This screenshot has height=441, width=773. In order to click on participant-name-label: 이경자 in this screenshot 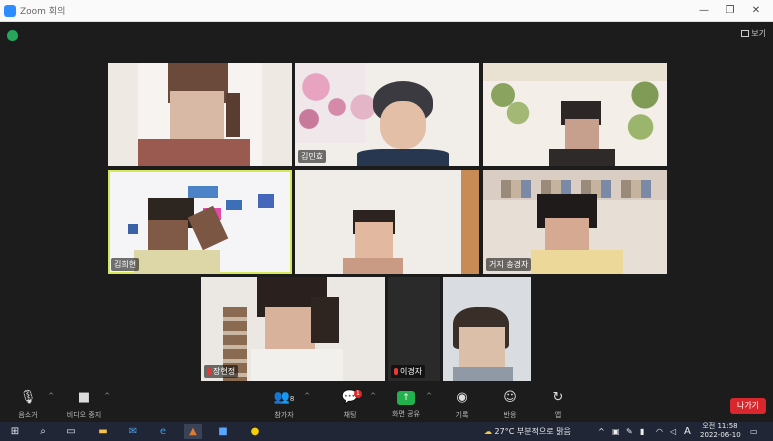, I will do `click(408, 371)`.